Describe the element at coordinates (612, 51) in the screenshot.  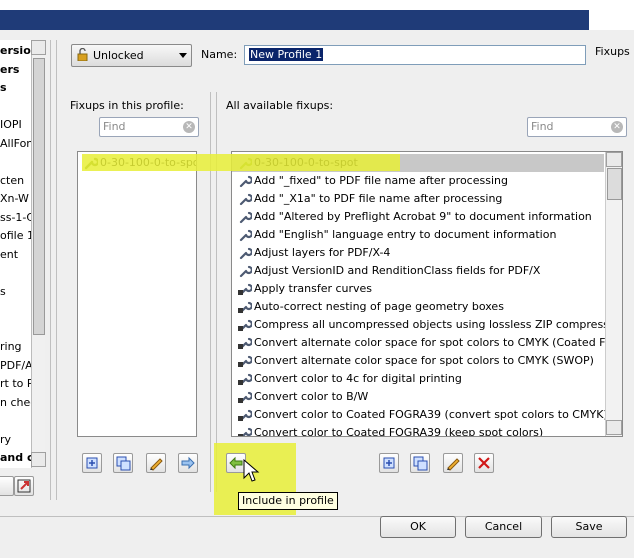
I see `fixups-tab-label: Fixups` at that location.